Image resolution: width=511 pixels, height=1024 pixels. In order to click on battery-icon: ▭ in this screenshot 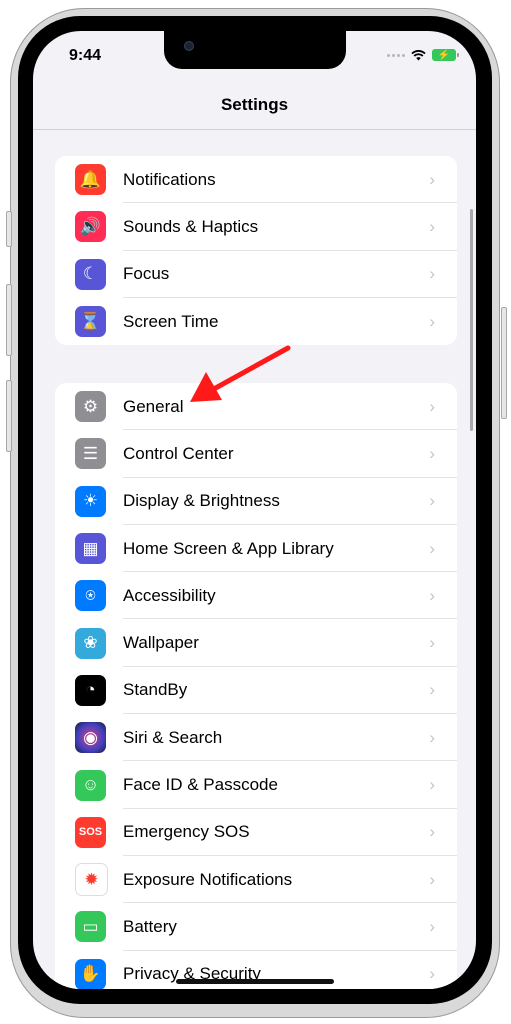, I will do `click(90, 927)`.